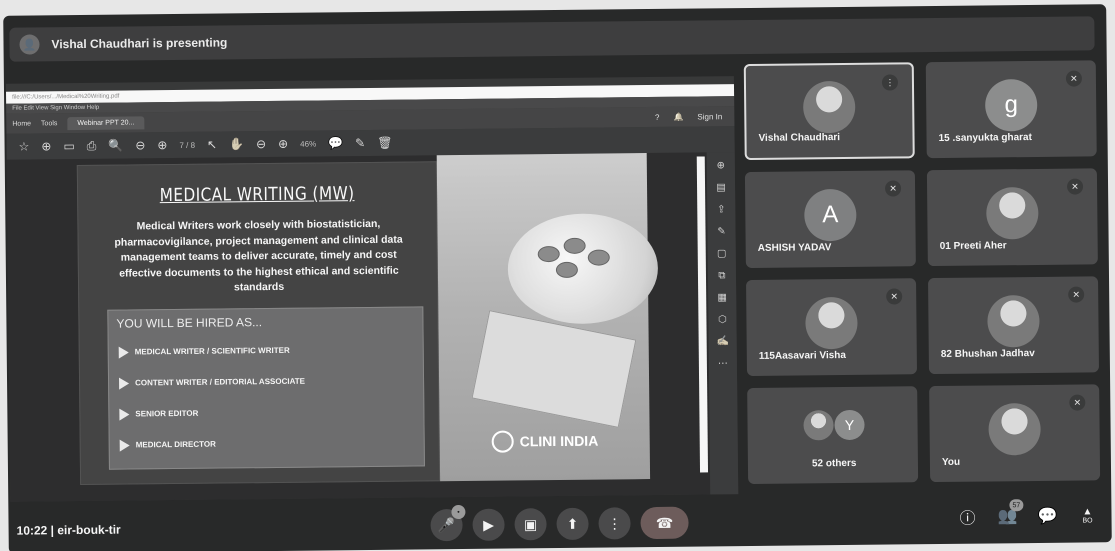 The height and width of the screenshot is (551, 1115). What do you see at coordinates (49, 123) in the screenshot?
I see `tab-tools: Tools` at bounding box center [49, 123].